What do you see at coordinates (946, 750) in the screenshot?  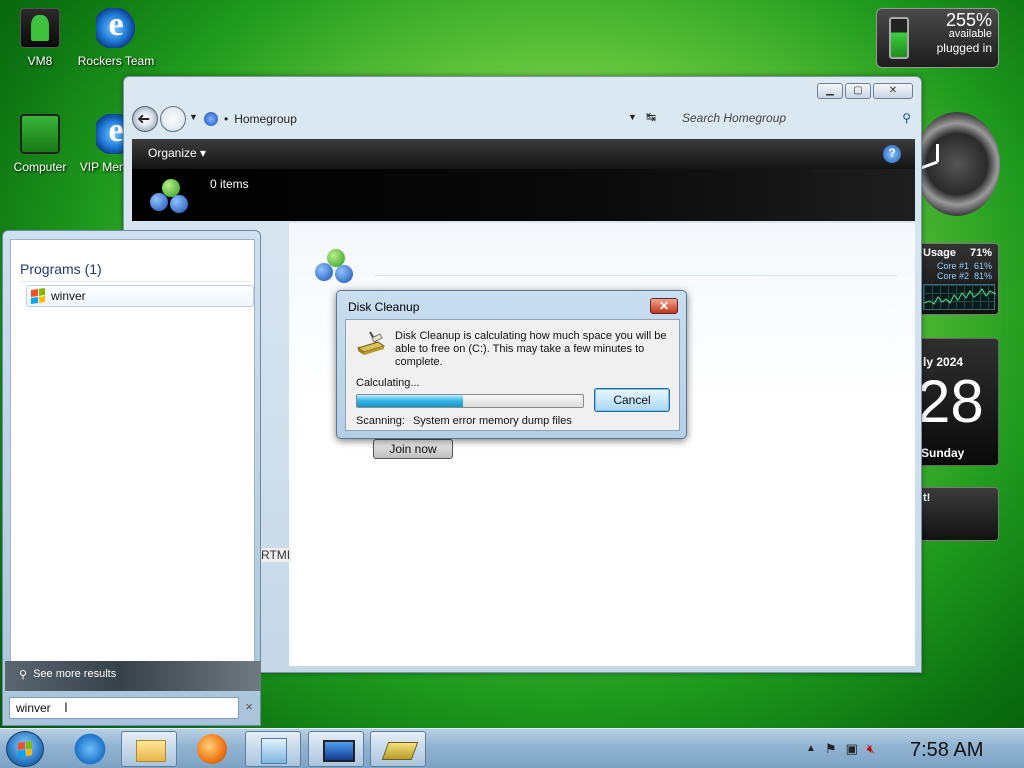 I see `taskbar-clock: 7:58 AM` at bounding box center [946, 750].